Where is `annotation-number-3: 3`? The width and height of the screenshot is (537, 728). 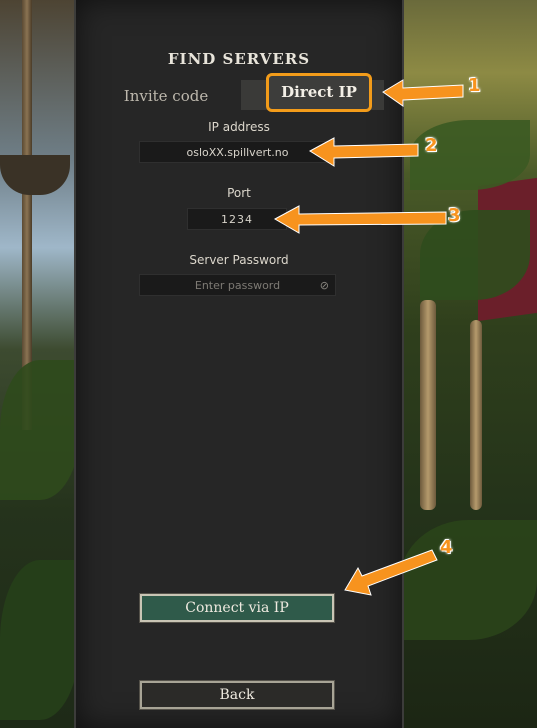
annotation-number-3: 3 is located at coordinates (454, 215).